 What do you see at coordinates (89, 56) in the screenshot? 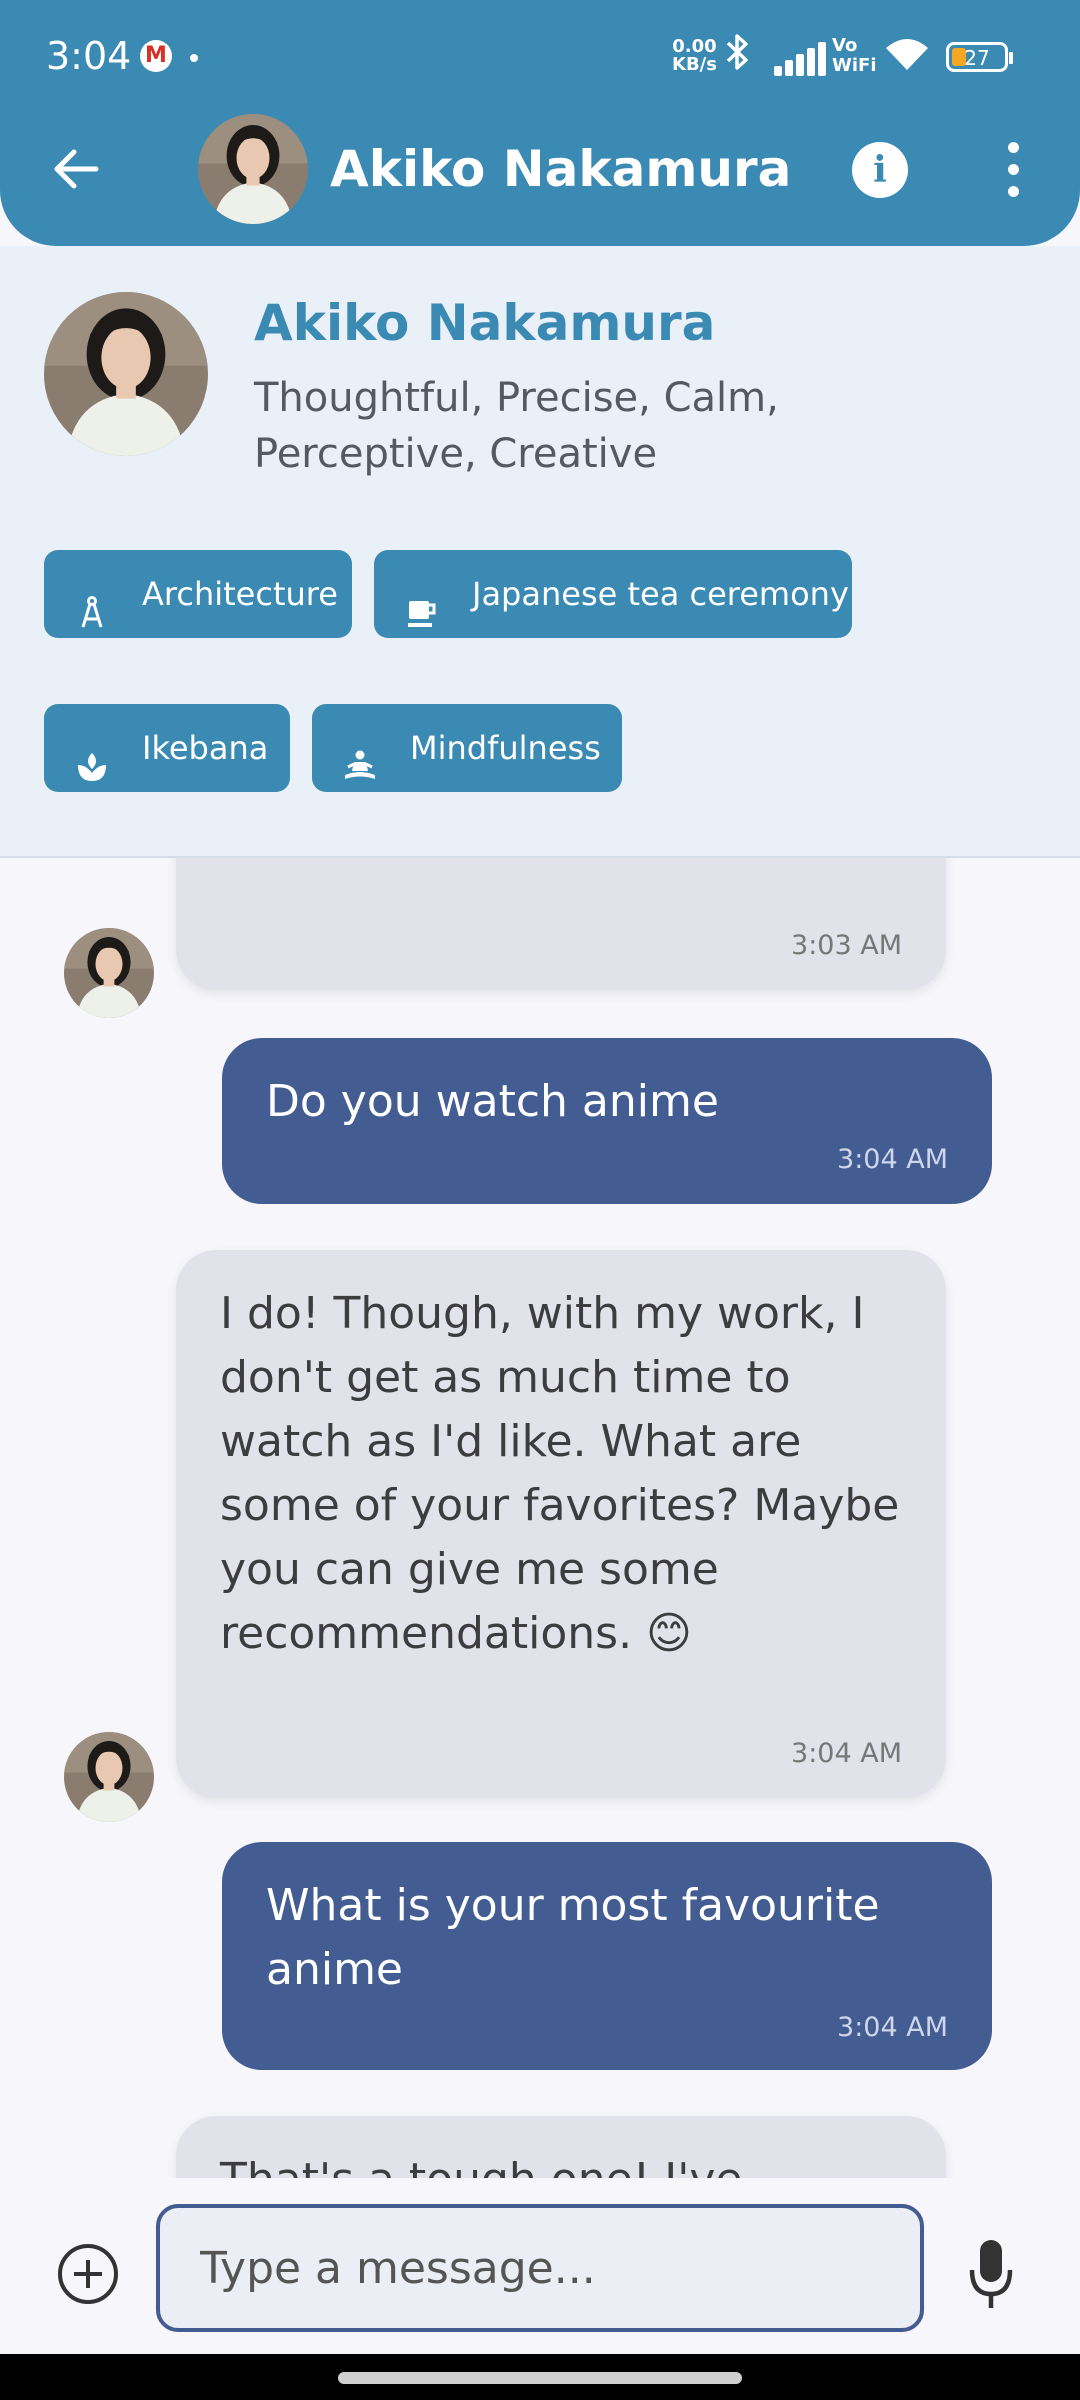
I see `status-time: 3:04` at bounding box center [89, 56].